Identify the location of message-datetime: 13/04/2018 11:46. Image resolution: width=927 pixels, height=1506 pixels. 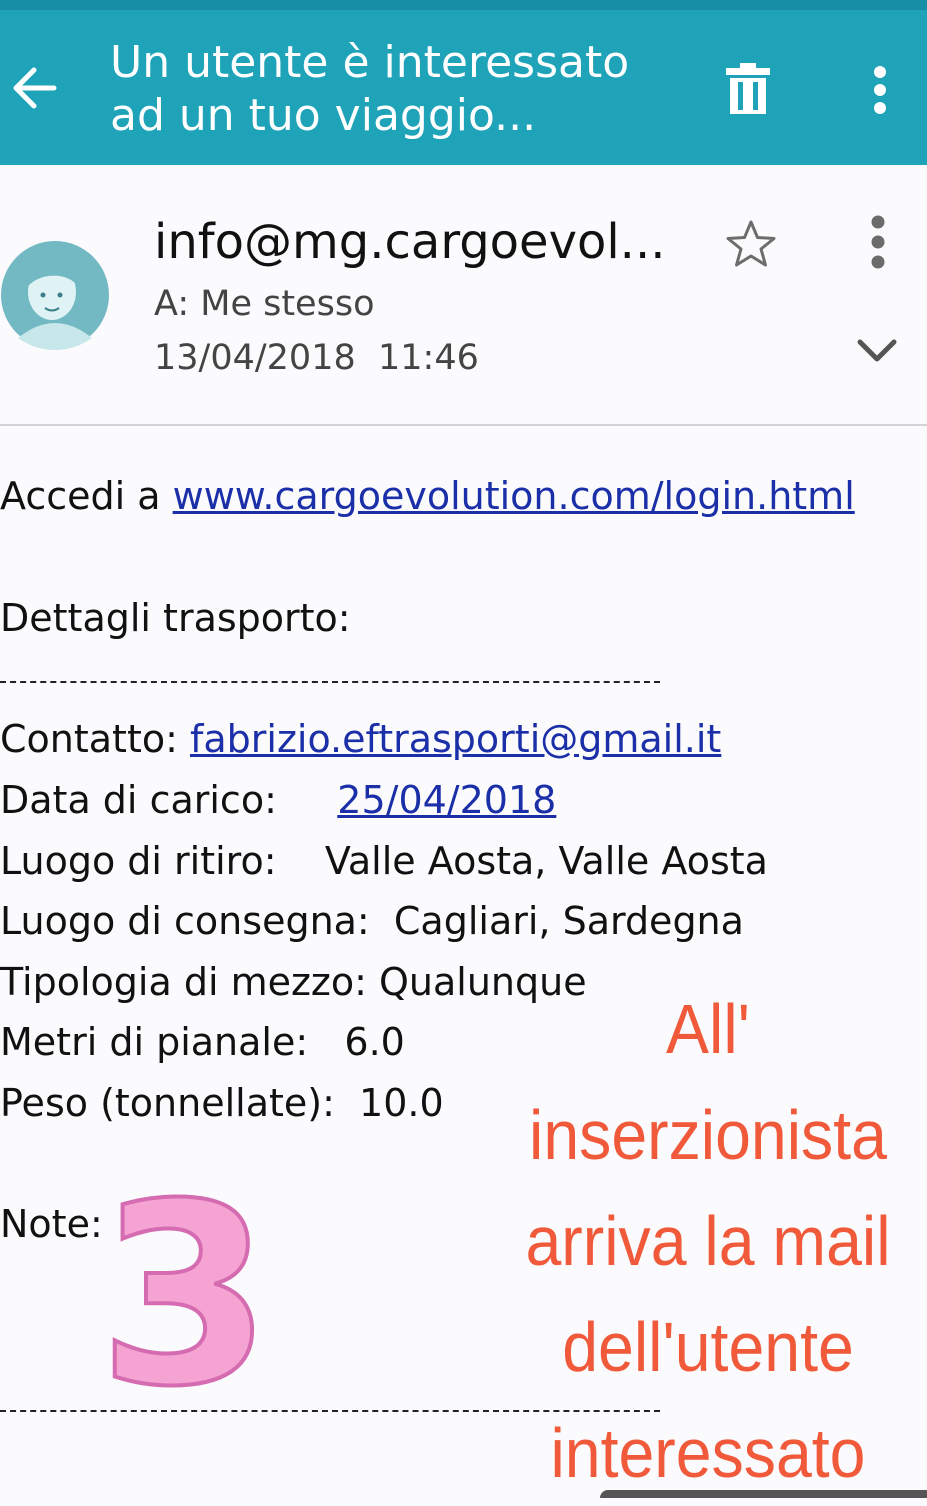
(316, 358).